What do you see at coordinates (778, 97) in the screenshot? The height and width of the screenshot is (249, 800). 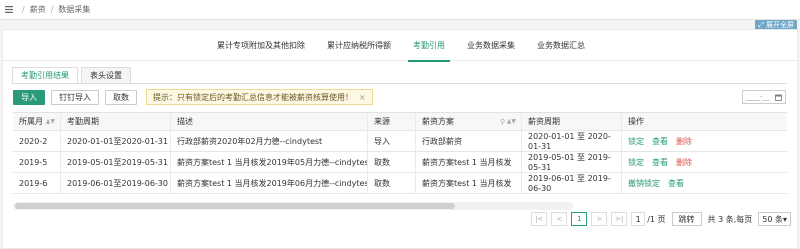 I see `calendar-icon` at bounding box center [778, 97].